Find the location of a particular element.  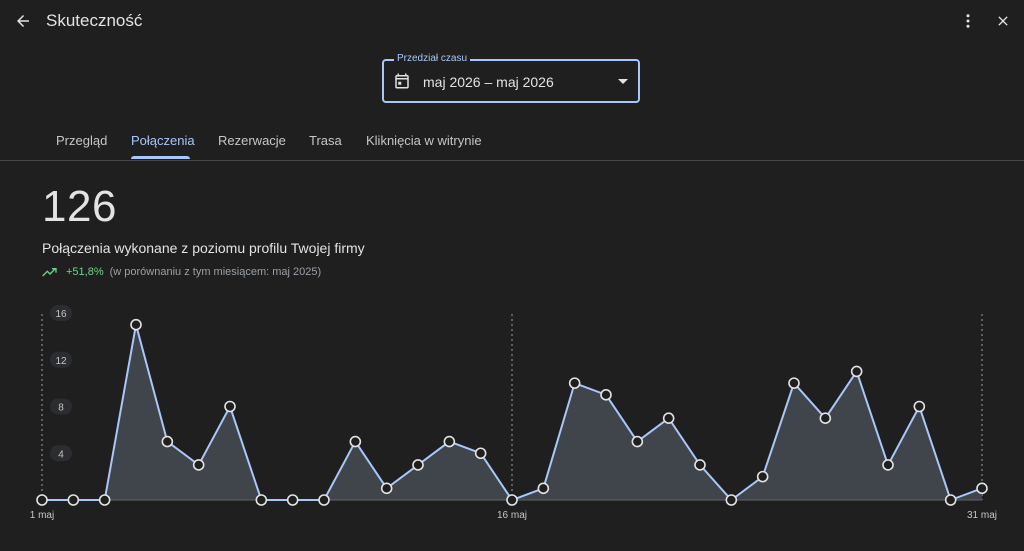

date-range-value: maj 2026 – maj 2026 is located at coordinates (488, 82).